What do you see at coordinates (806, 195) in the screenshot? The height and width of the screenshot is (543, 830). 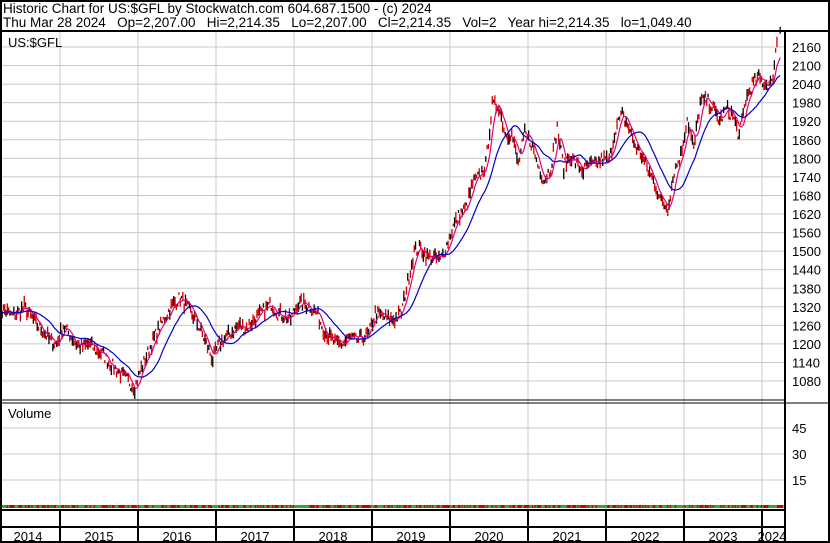 I see `price-tick-label: 1680` at bounding box center [806, 195].